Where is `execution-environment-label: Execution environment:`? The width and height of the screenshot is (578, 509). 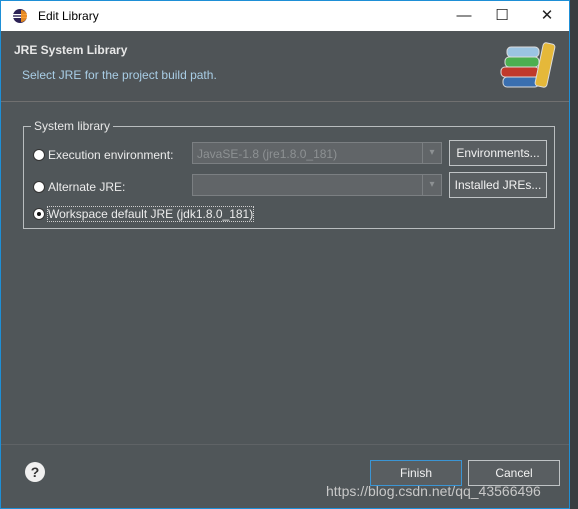
execution-environment-label: Execution environment: is located at coordinates (111, 155).